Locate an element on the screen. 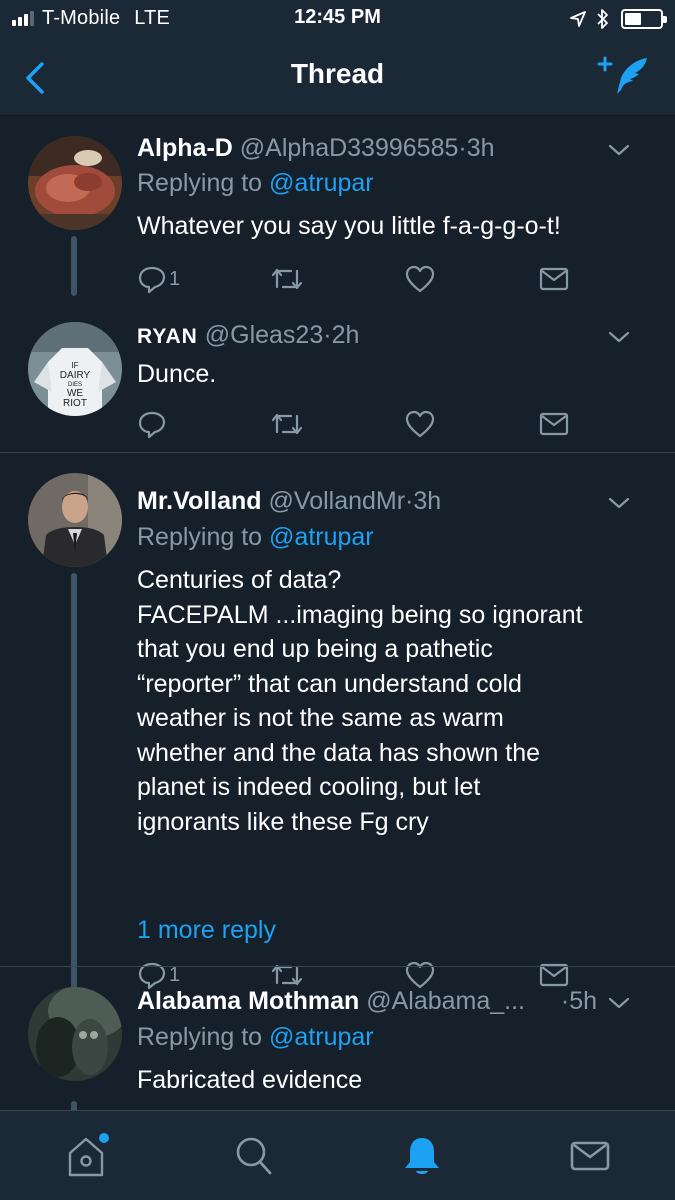 This screenshot has width=675, height=1200. compose-tweet-icon is located at coordinates (625, 76).